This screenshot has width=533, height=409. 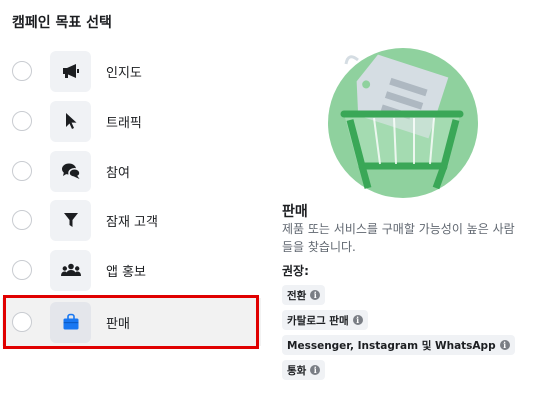 I want to click on objective-awareness: 인지도, so click(x=131, y=71).